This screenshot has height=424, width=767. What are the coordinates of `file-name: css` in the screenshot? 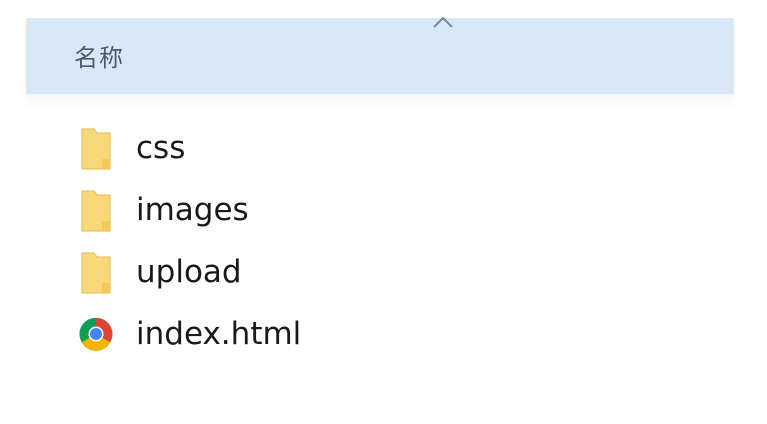 It's located at (161, 147).